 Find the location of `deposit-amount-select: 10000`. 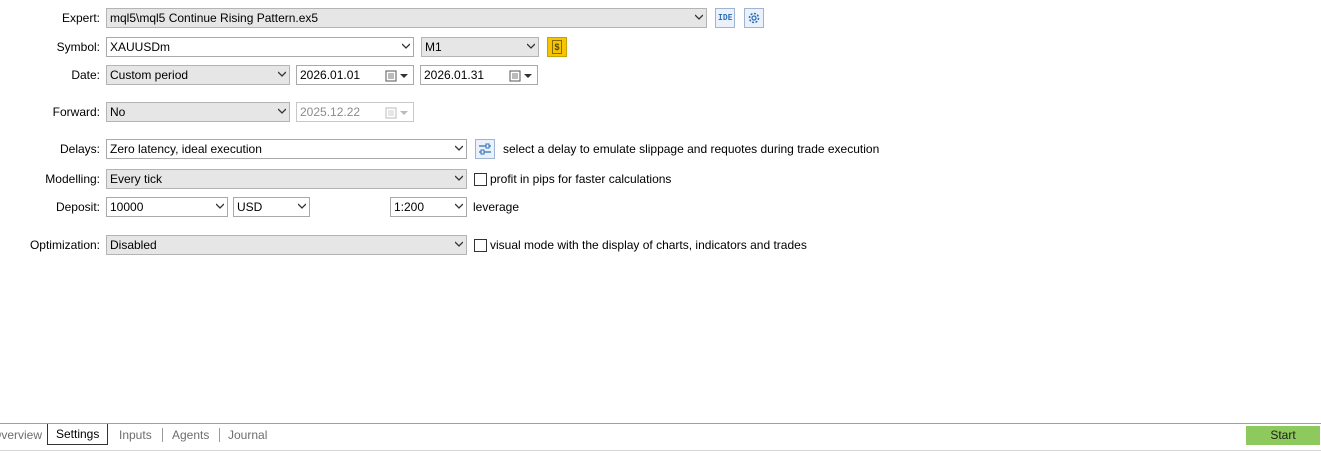

deposit-amount-select: 10000 is located at coordinates (167, 207).